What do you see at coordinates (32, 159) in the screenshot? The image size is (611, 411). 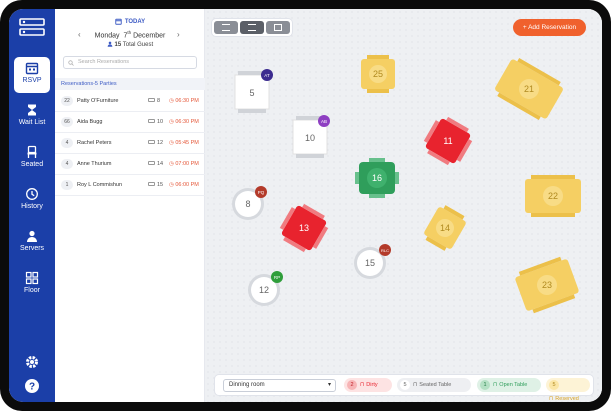 I see `sidebar-item-seated: Seated` at bounding box center [32, 159].